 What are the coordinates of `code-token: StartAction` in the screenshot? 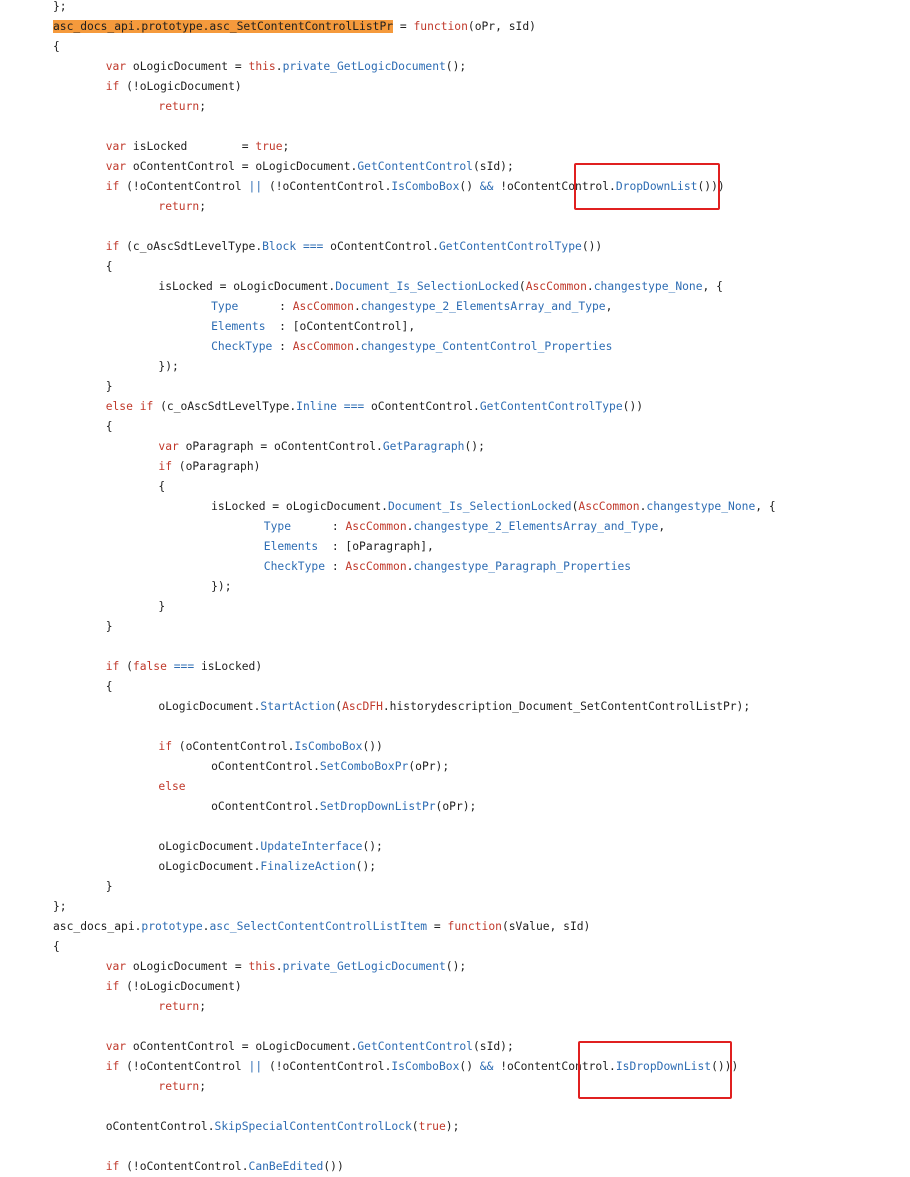 It's located at (298, 706).